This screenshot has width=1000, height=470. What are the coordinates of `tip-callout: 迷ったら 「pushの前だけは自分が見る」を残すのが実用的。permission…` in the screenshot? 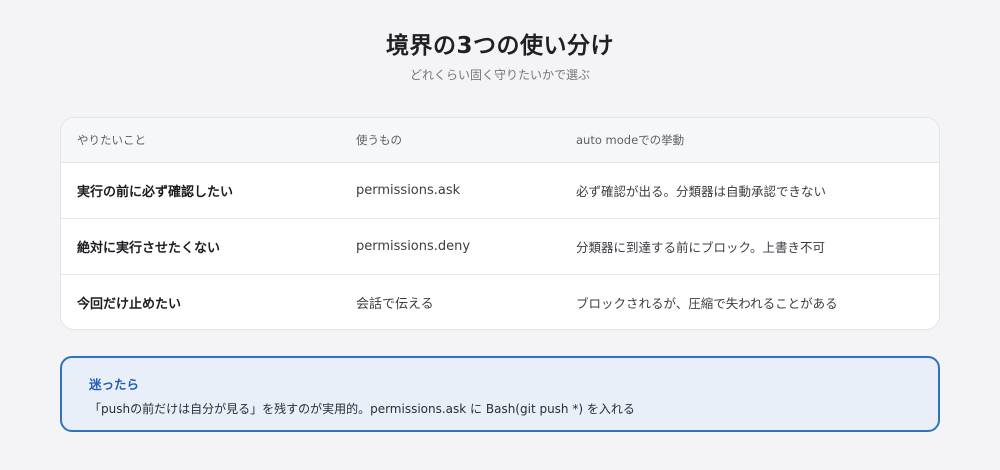 It's located at (500, 394).